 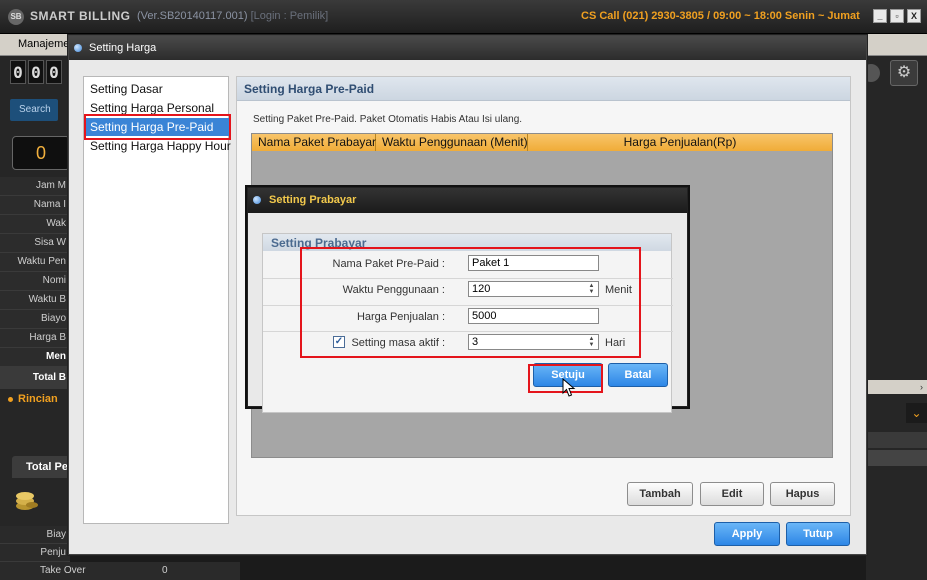 I want to click on field-row-masa: ✓ Setting masa aktif : 3 ▲ ▼ Hari, so click(x=468, y=342).